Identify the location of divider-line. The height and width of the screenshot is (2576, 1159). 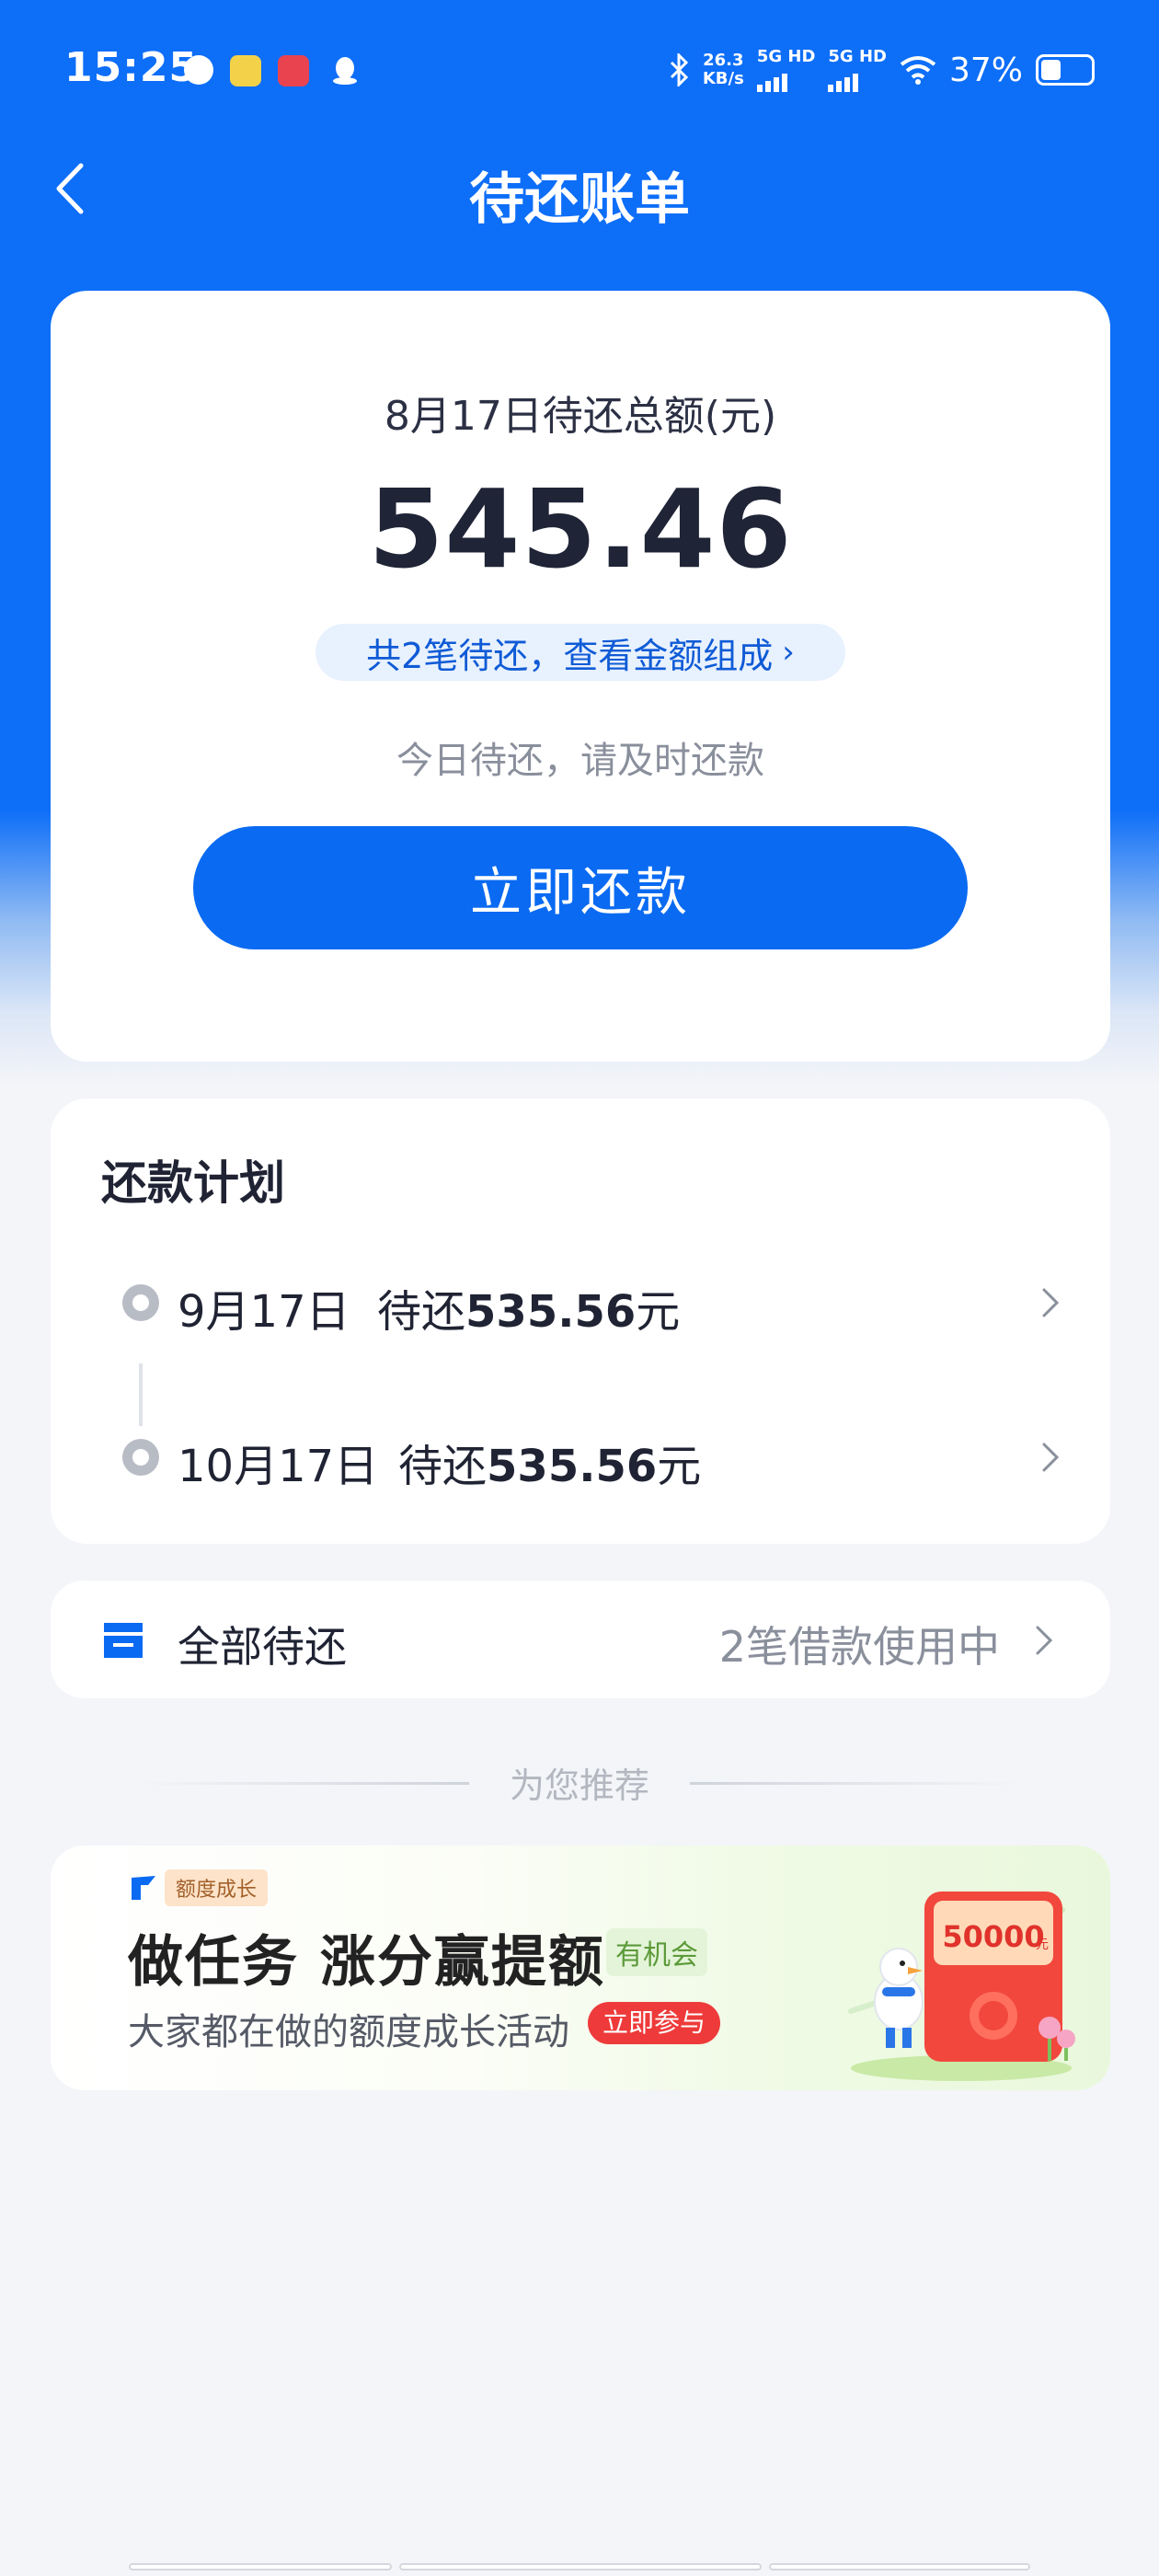
(855, 1783).